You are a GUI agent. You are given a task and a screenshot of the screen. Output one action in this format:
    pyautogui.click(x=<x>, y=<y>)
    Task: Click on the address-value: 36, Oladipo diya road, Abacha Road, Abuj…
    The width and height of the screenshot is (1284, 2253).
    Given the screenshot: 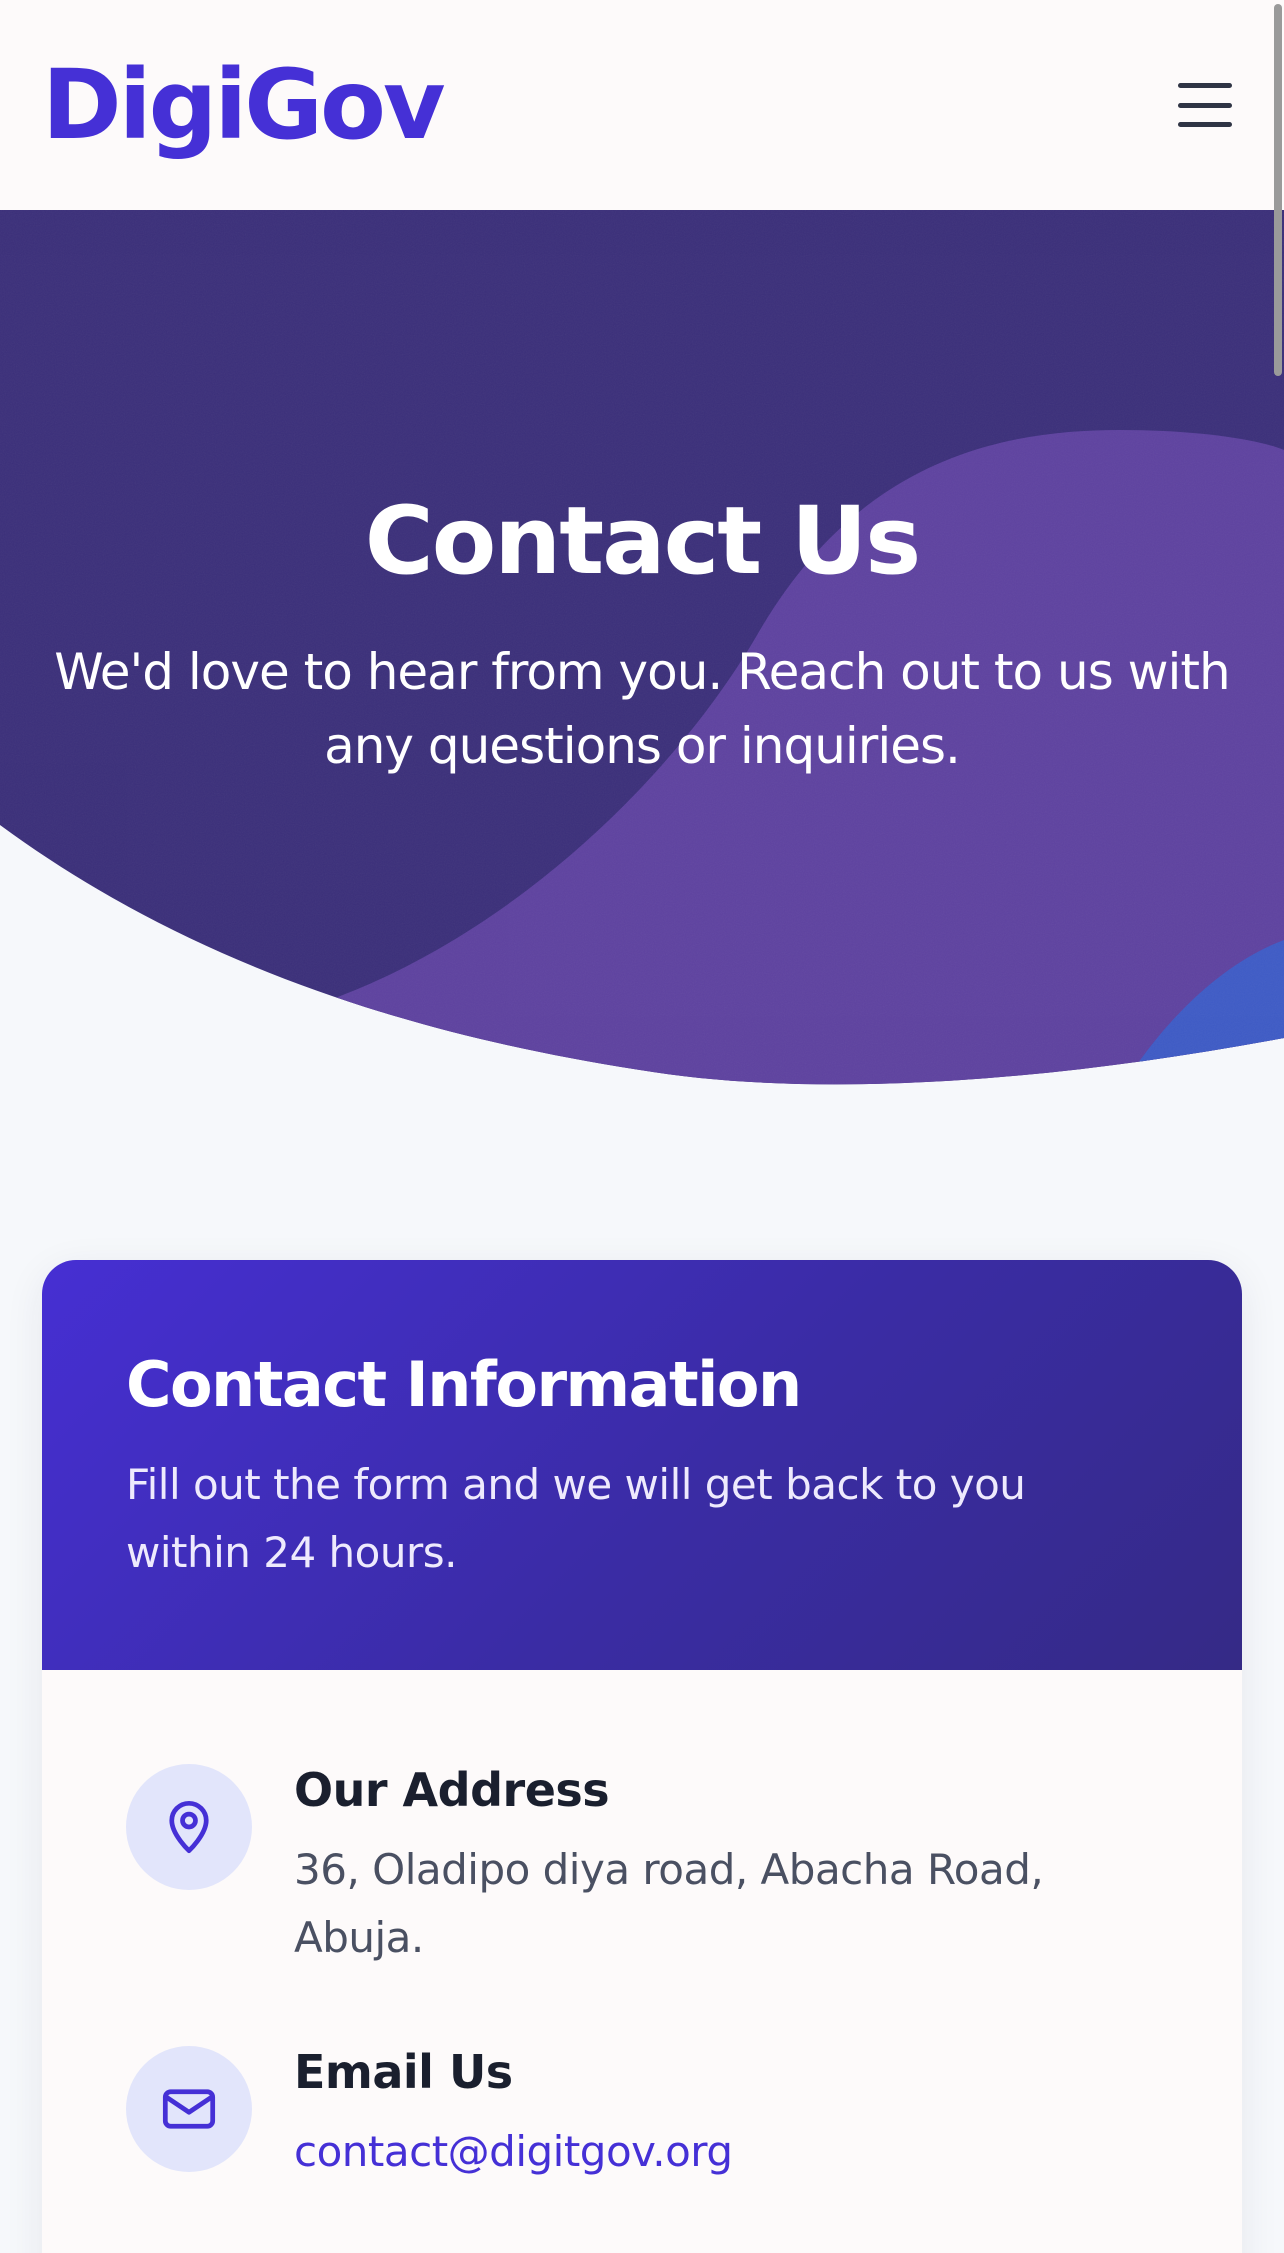 What is the action you would take?
    pyautogui.click(x=669, y=1903)
    